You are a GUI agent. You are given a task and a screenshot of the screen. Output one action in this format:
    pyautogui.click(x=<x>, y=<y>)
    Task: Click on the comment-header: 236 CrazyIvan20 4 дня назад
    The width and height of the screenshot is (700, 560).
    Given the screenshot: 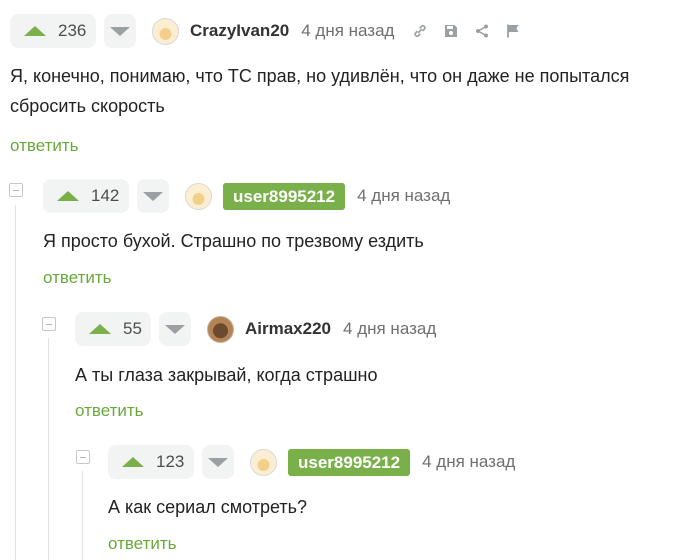 What is the action you would take?
    pyautogui.click(x=273, y=31)
    